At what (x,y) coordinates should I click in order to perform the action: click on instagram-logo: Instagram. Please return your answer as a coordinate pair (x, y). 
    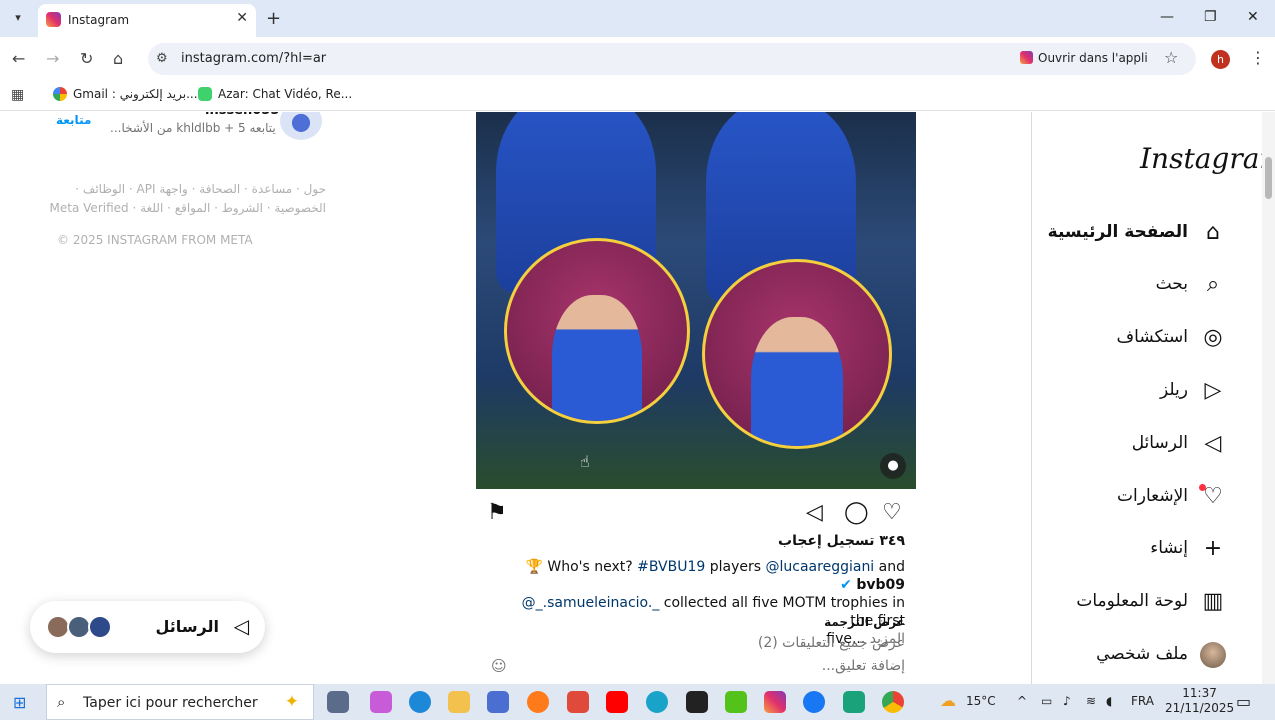
    Looking at the image, I should click on (1201, 158).